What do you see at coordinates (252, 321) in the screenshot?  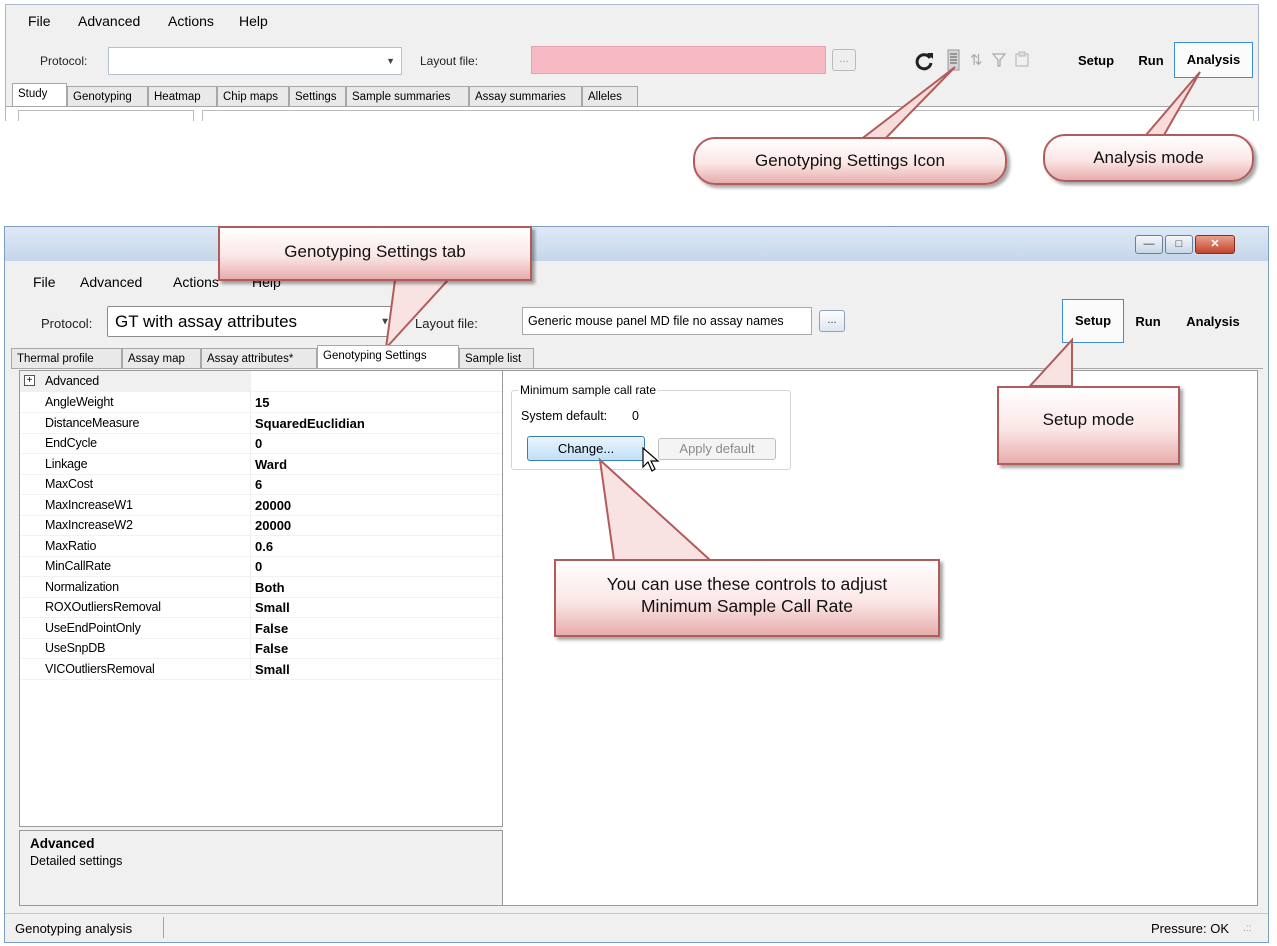 I see `protocol-select: GT with assay attributes ▼` at bounding box center [252, 321].